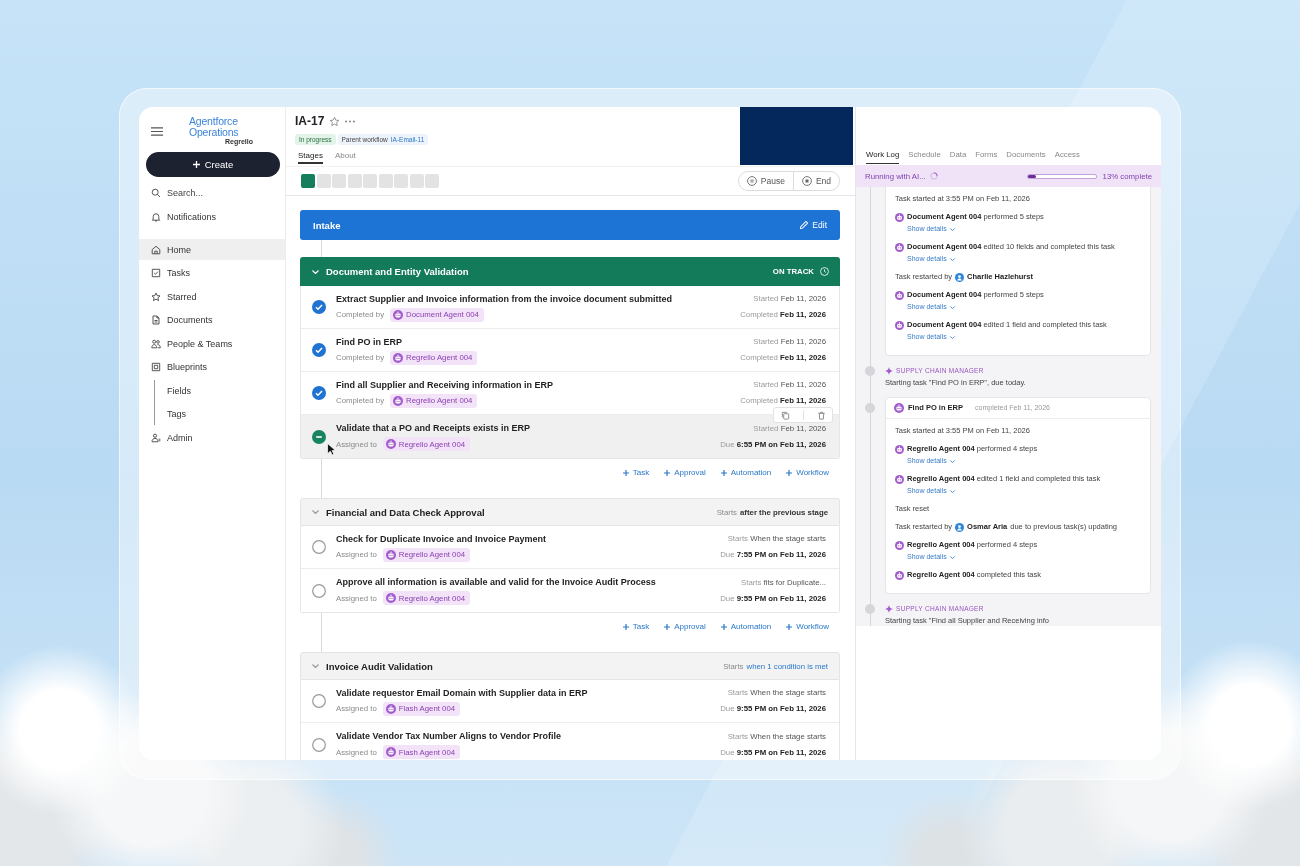  I want to click on nav-item: Blueprints, so click(212, 367).